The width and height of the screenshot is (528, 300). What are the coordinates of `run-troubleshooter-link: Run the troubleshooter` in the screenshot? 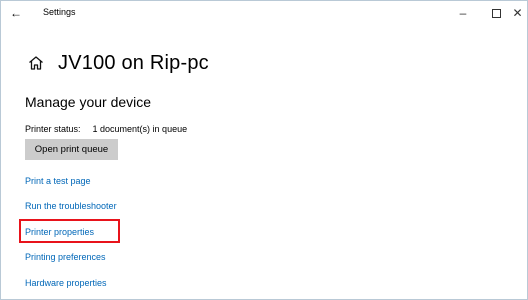 It's located at (71, 206).